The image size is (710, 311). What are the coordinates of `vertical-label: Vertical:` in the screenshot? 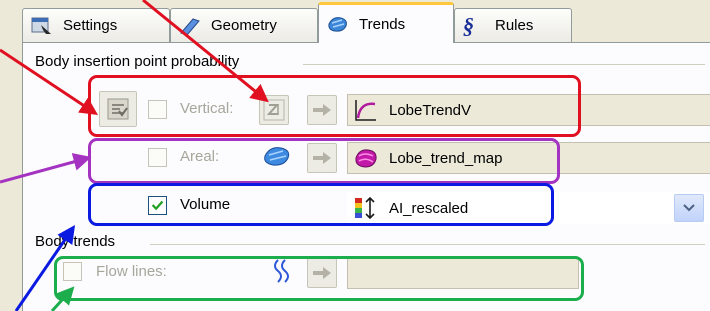 It's located at (207, 108).